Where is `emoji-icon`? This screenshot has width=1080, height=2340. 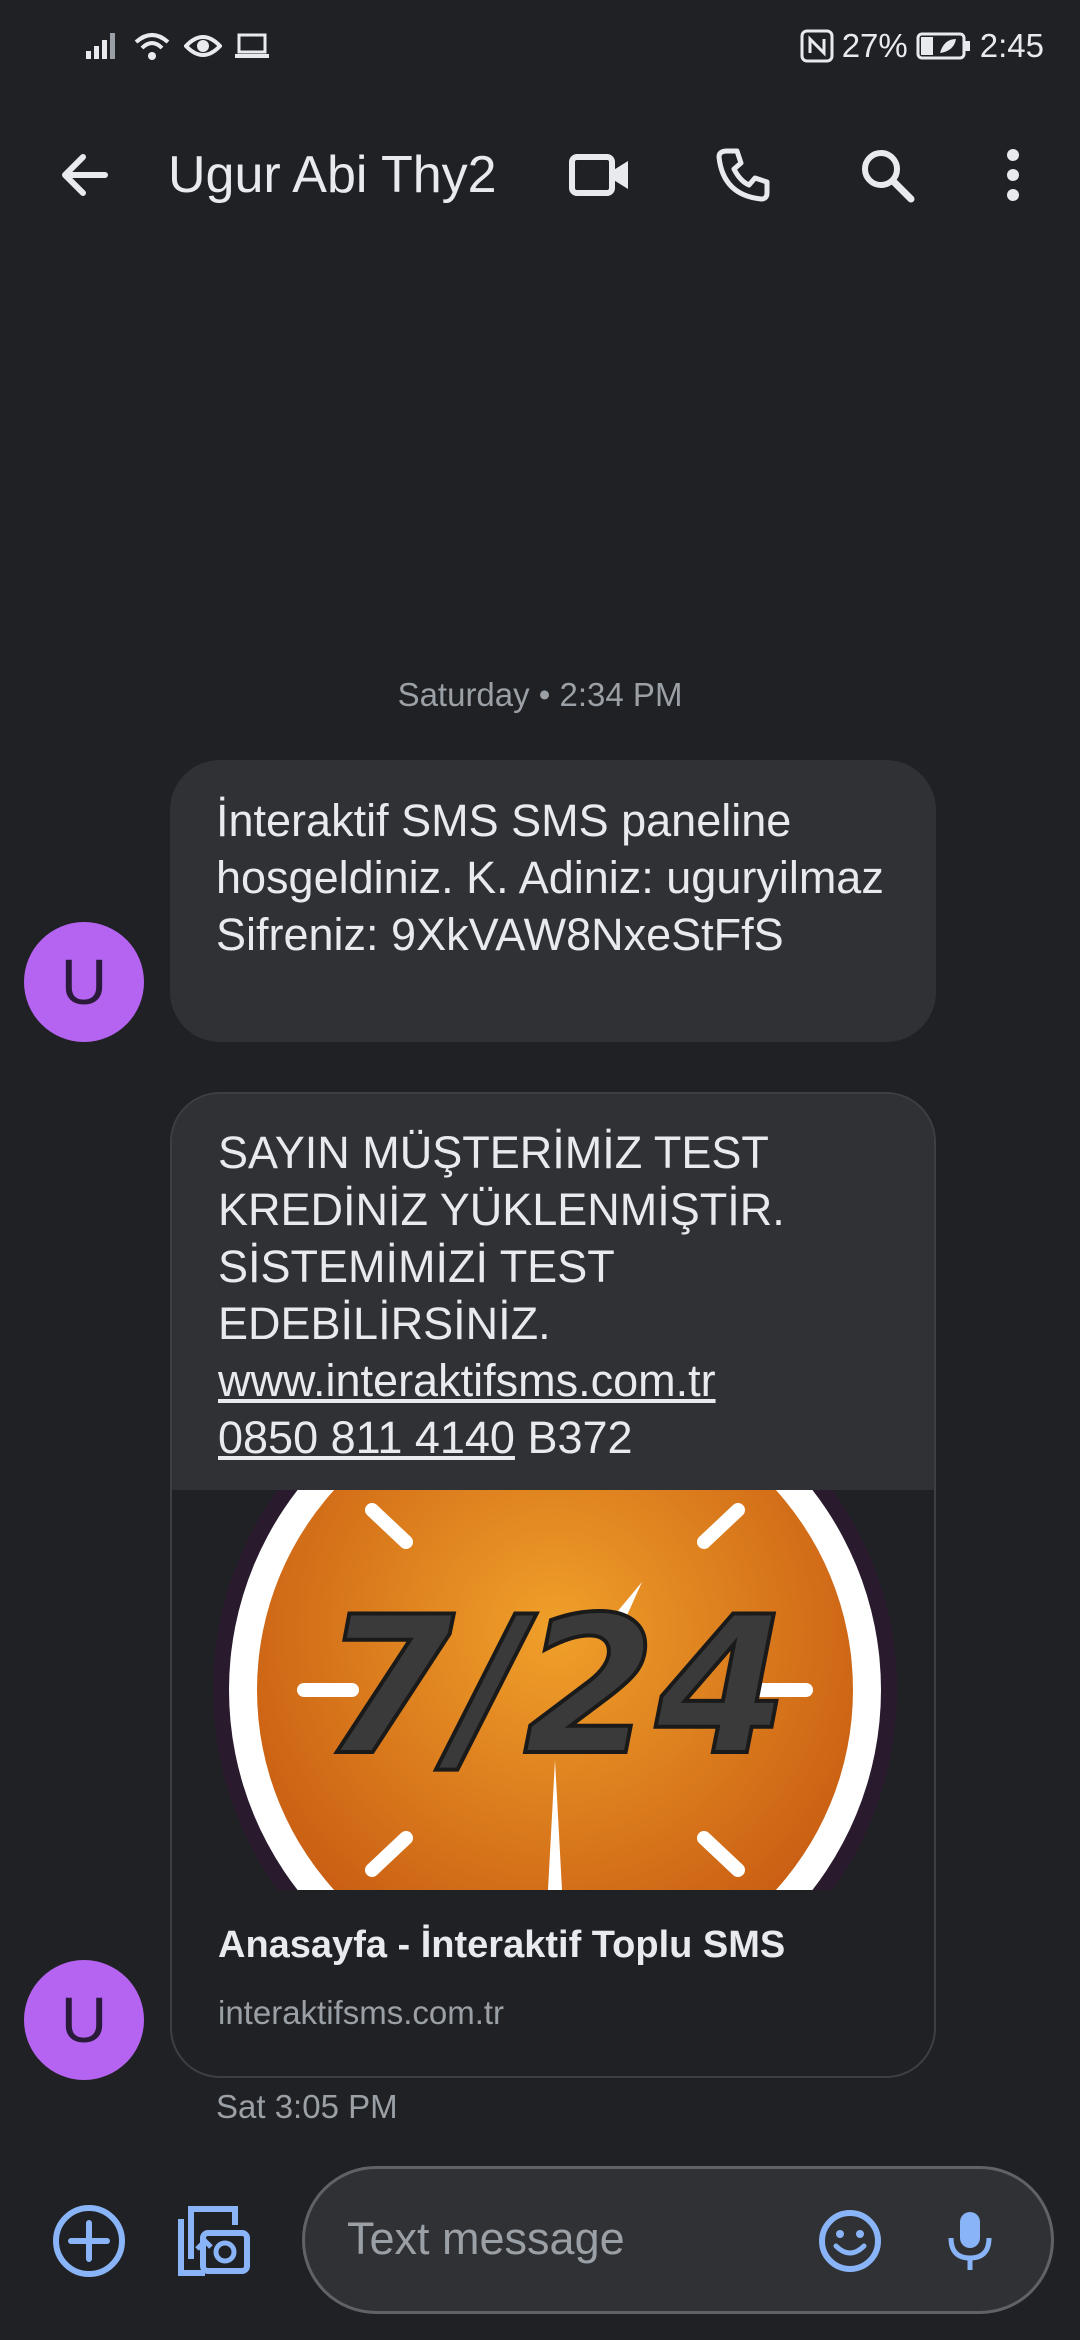 emoji-icon is located at coordinates (850, 2241).